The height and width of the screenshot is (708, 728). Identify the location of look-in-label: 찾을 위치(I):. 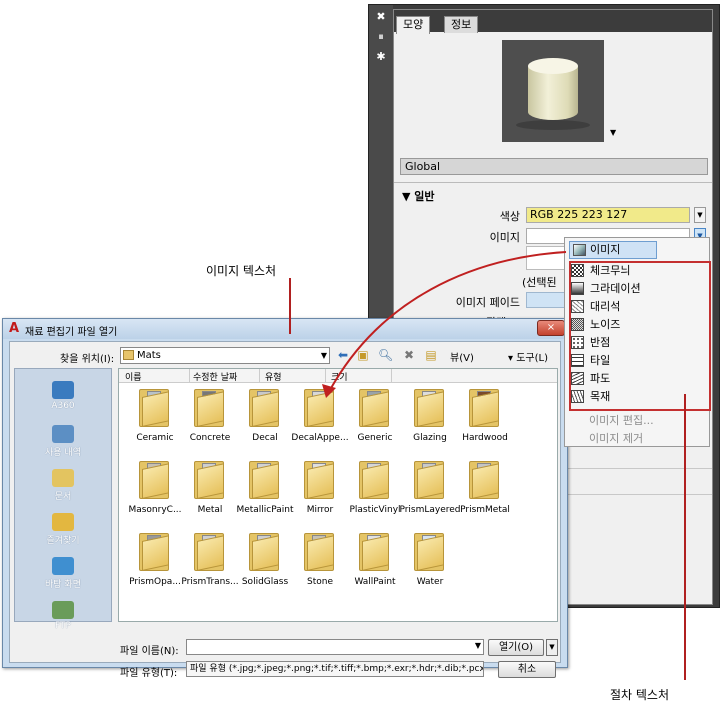
(87, 359).